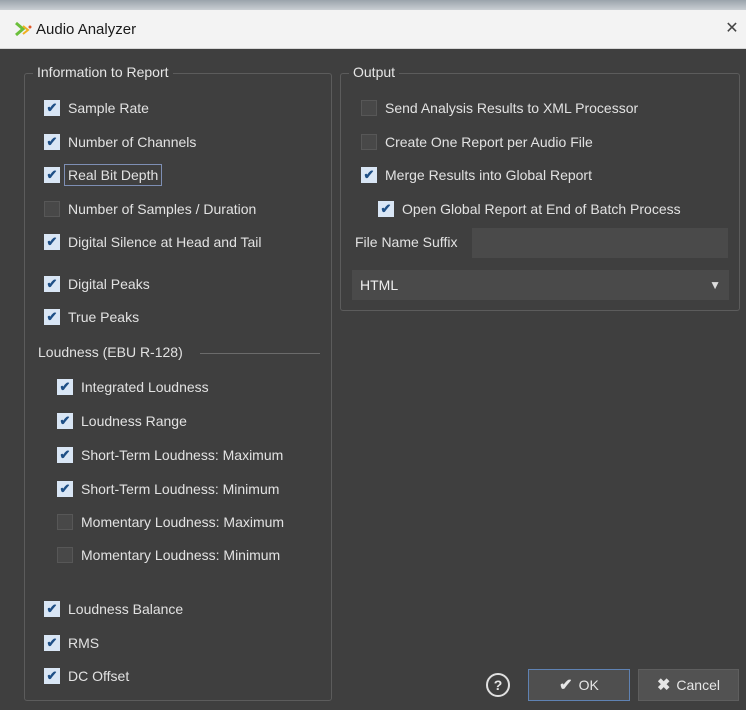 The width and height of the screenshot is (746, 710). I want to click on checkbox-label: Short-Term Loudness: Maximum, so click(182, 455).